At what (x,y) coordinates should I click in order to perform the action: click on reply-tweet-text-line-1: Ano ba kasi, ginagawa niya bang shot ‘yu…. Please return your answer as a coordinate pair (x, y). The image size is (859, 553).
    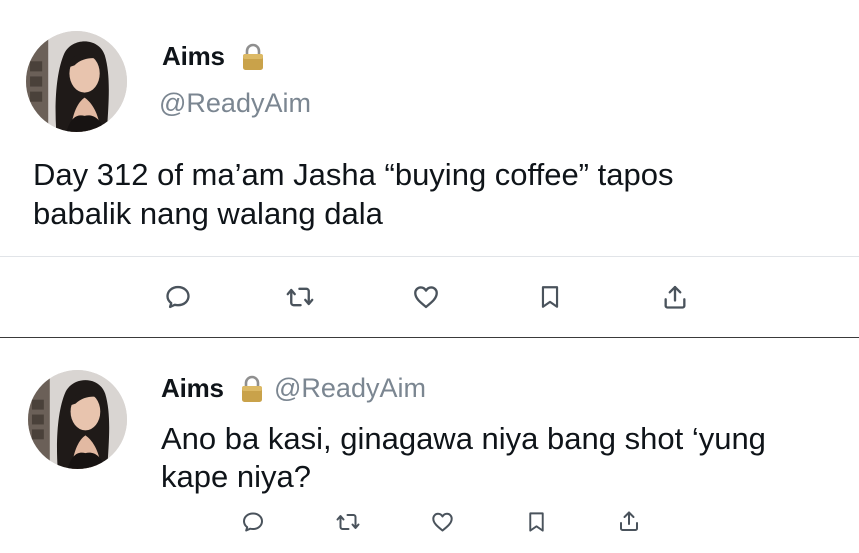
    Looking at the image, I should click on (463, 438).